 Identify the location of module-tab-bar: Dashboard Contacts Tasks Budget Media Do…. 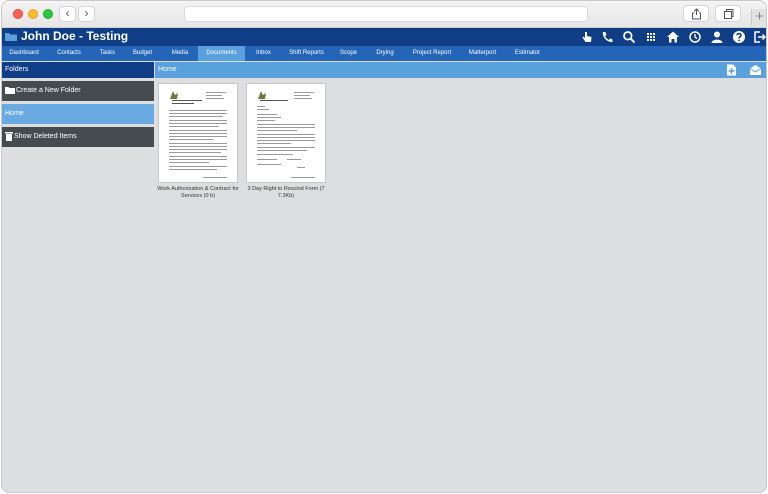
(384, 53).